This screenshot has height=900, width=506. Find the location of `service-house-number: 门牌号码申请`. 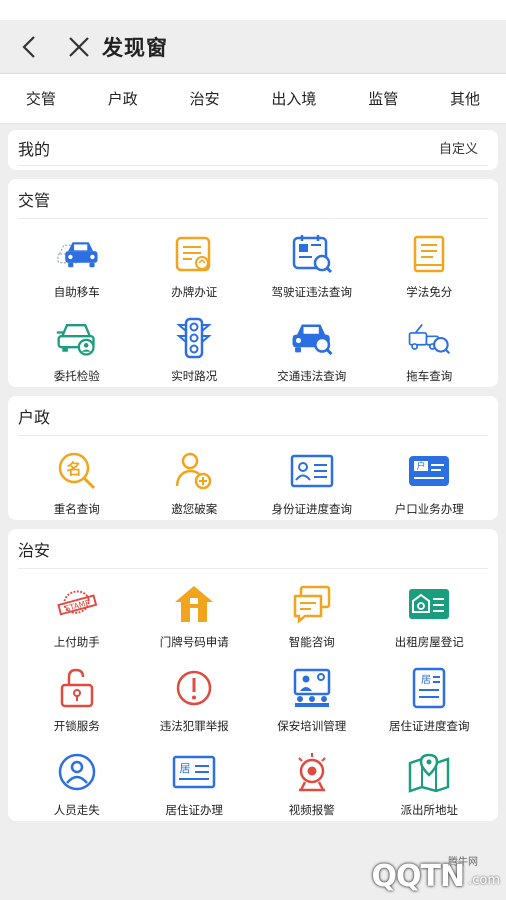

service-house-number: 门牌号码申请 is located at coordinates (195, 611).